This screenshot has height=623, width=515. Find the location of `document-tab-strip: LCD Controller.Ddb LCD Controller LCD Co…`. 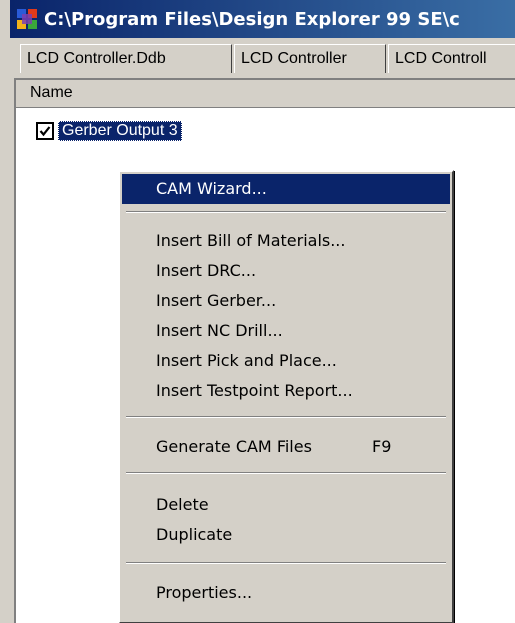

document-tab-strip: LCD Controller.Ddb LCD Controller LCD Co… is located at coordinates (262, 56).